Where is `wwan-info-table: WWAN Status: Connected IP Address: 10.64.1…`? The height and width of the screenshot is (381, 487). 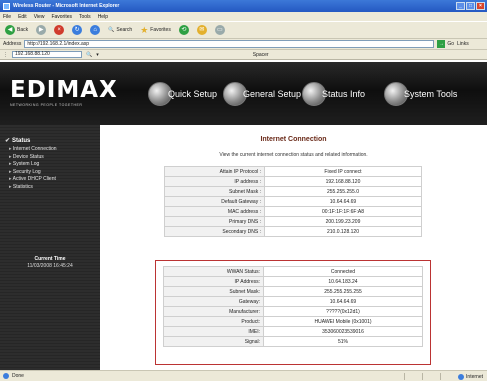
wwan-info-table: WWAN Status: Connected IP Address: 10.64.1… is located at coordinates (293, 306).